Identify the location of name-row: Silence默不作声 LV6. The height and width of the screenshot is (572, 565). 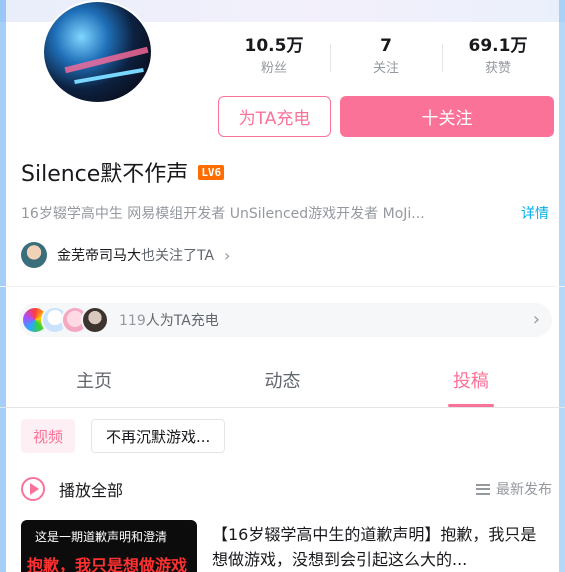
(123, 172).